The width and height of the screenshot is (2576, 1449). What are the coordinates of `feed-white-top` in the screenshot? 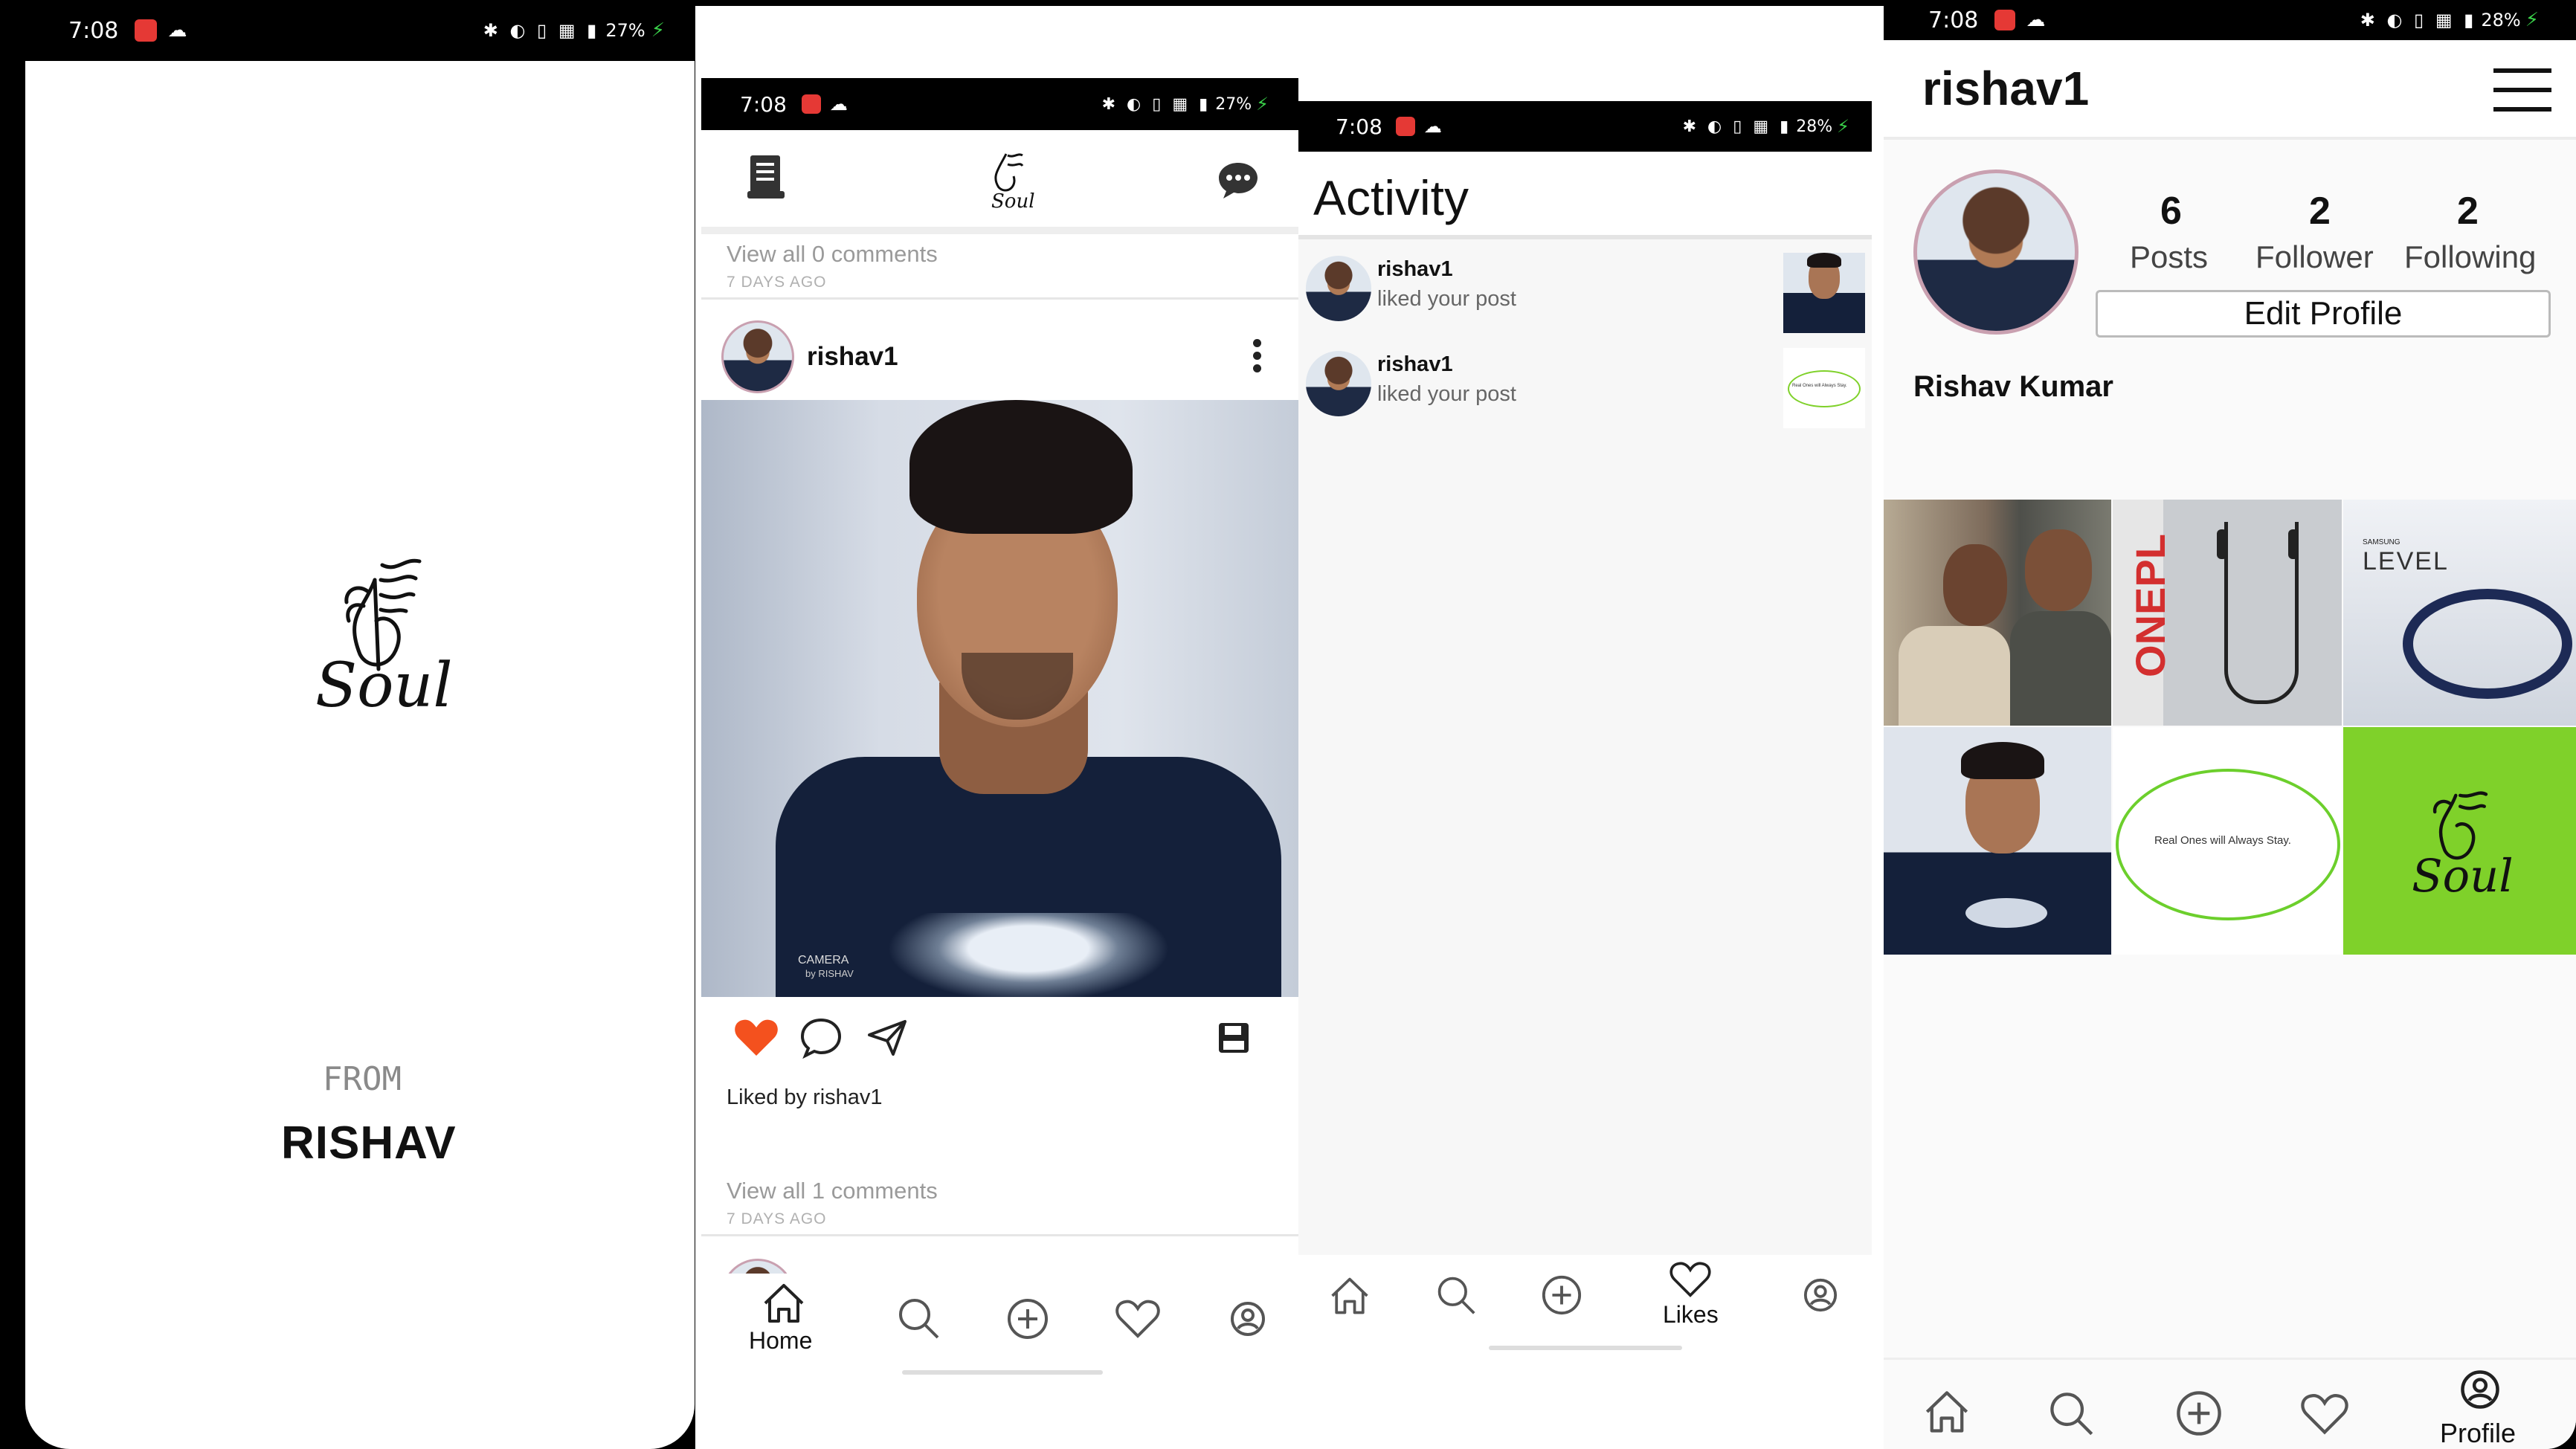 It's located at (996, 42).